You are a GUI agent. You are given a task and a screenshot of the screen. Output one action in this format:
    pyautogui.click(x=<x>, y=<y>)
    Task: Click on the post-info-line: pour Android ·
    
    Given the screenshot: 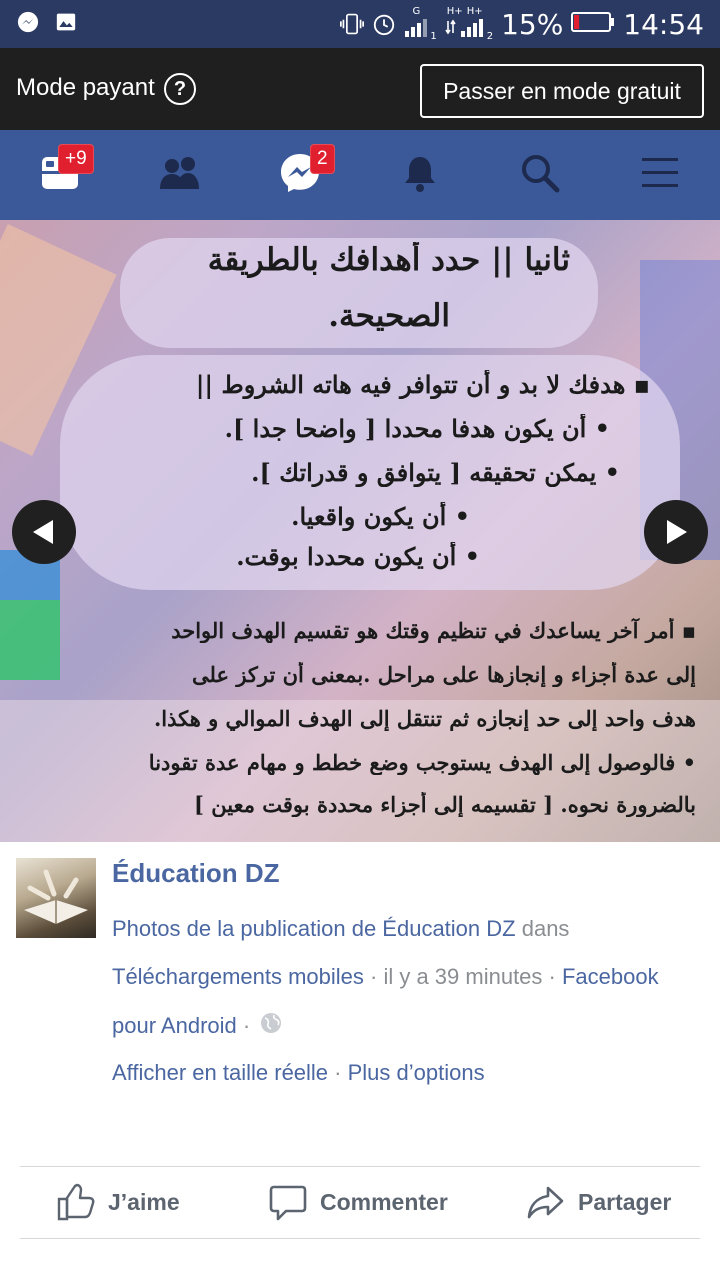 What is the action you would take?
    pyautogui.click(x=197, y=1026)
    